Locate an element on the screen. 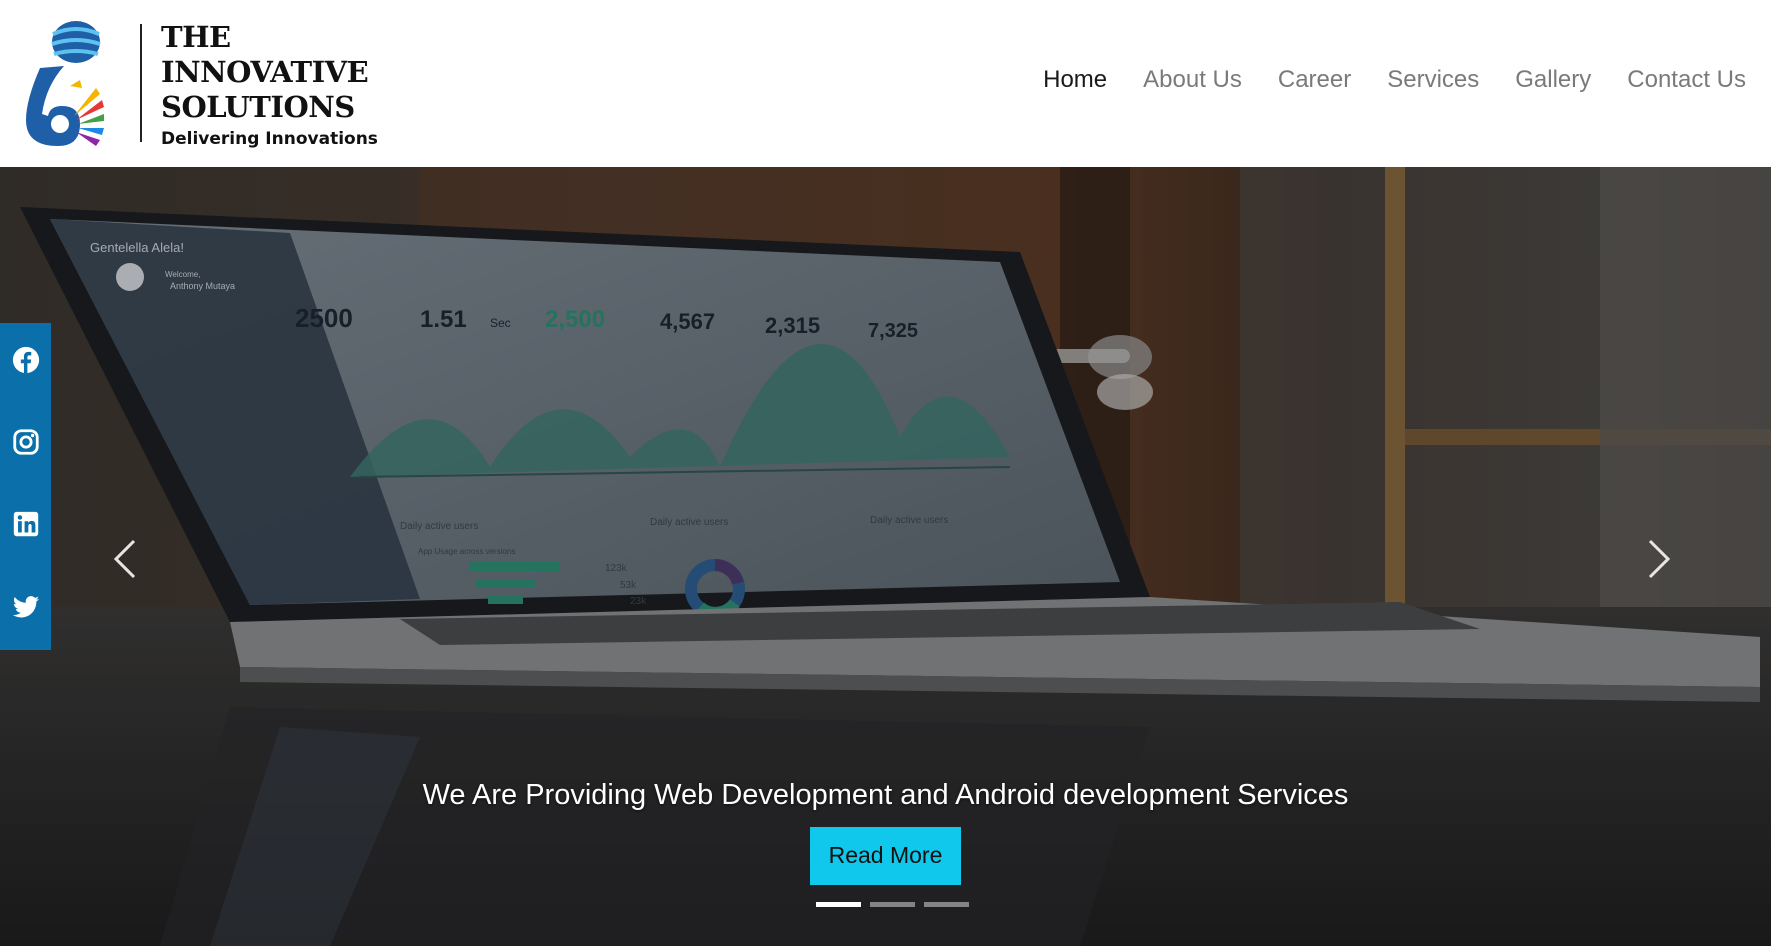 Image resolution: width=1771 pixels, height=949 pixels. chevron-right-icon is located at coordinates (1658, 559).